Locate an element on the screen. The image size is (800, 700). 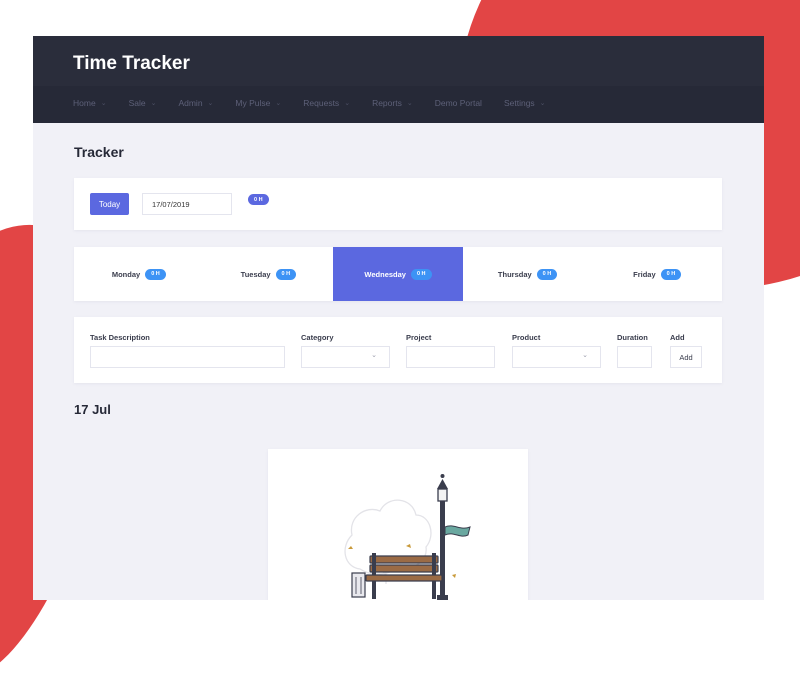
nav-item-label: Sale is located at coordinates (137, 103).